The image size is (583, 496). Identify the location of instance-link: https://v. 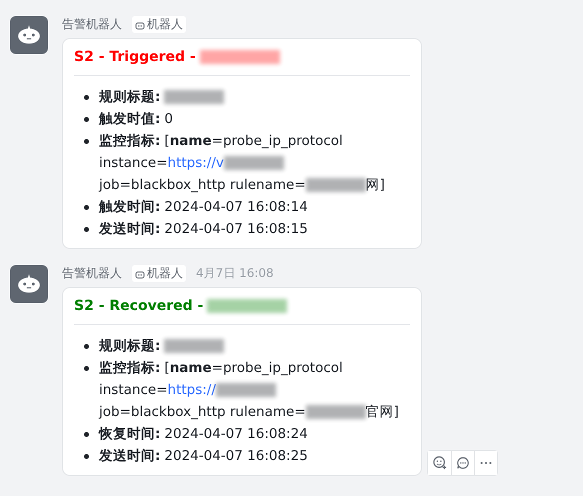
(196, 163).